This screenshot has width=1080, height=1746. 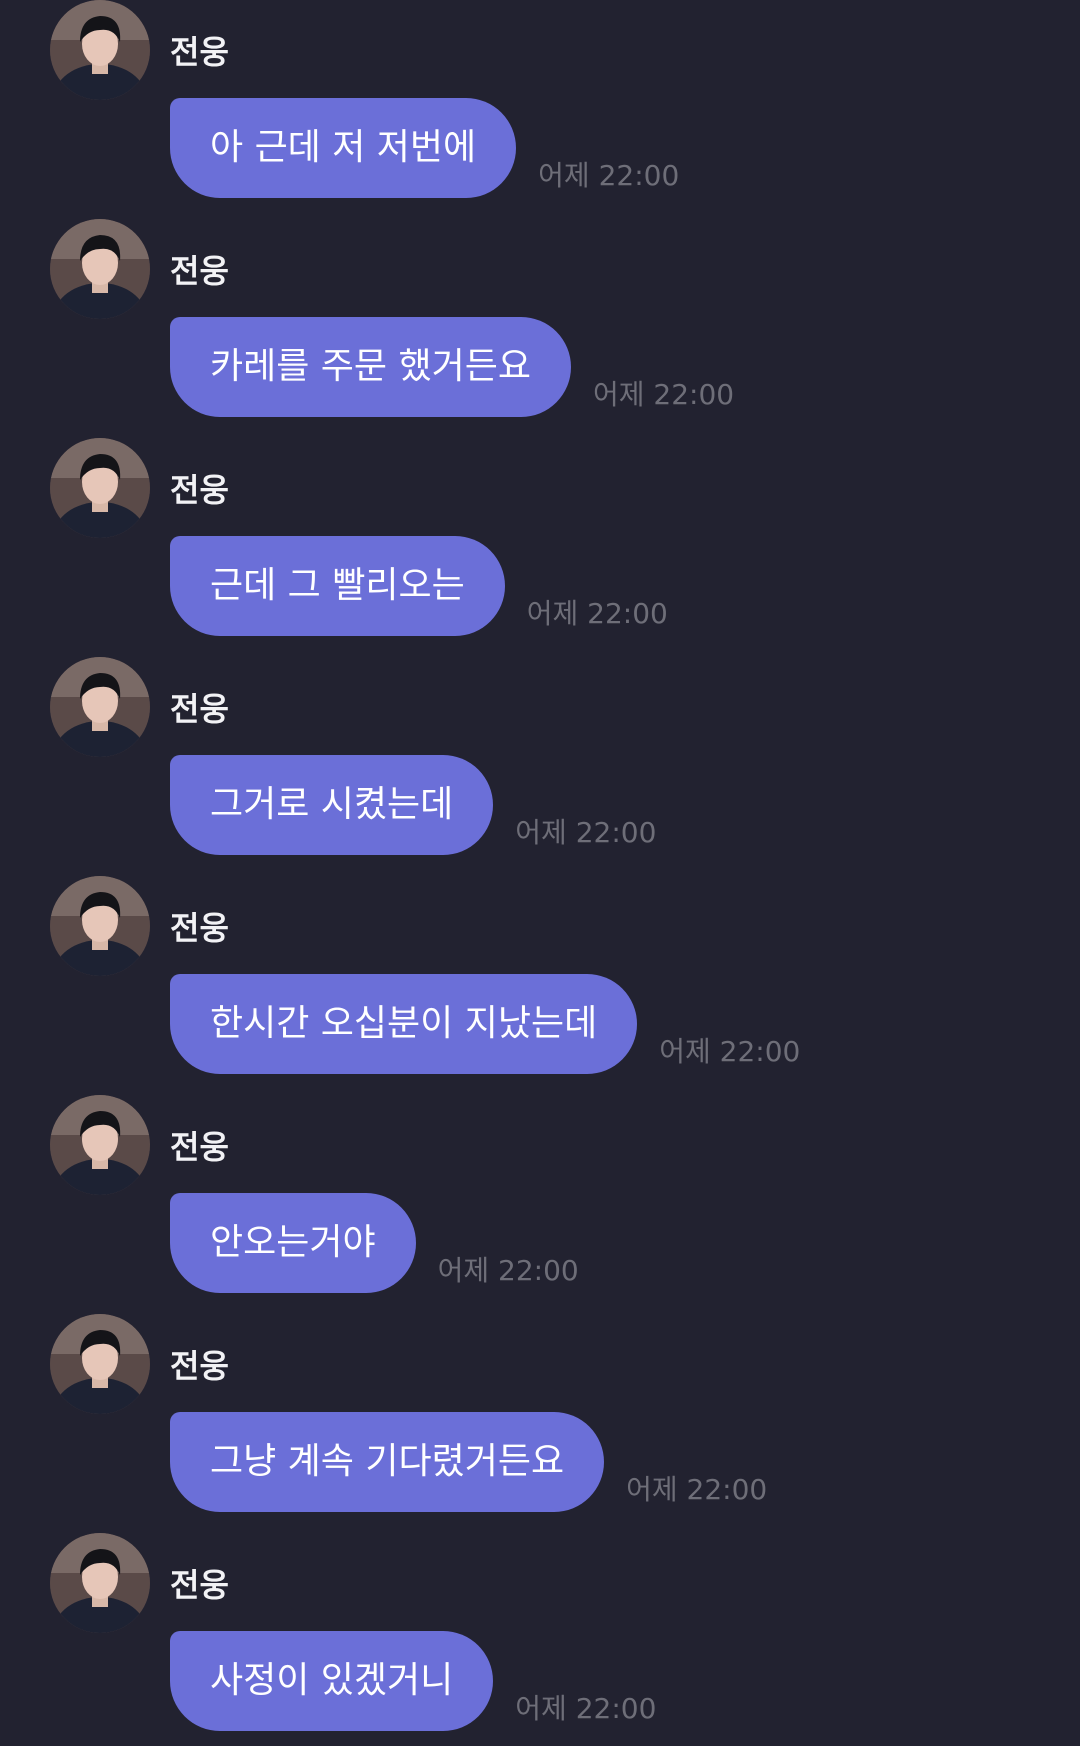 I want to click on message-bubble: 그냥 계속 기다렸거든요, so click(x=387, y=1462).